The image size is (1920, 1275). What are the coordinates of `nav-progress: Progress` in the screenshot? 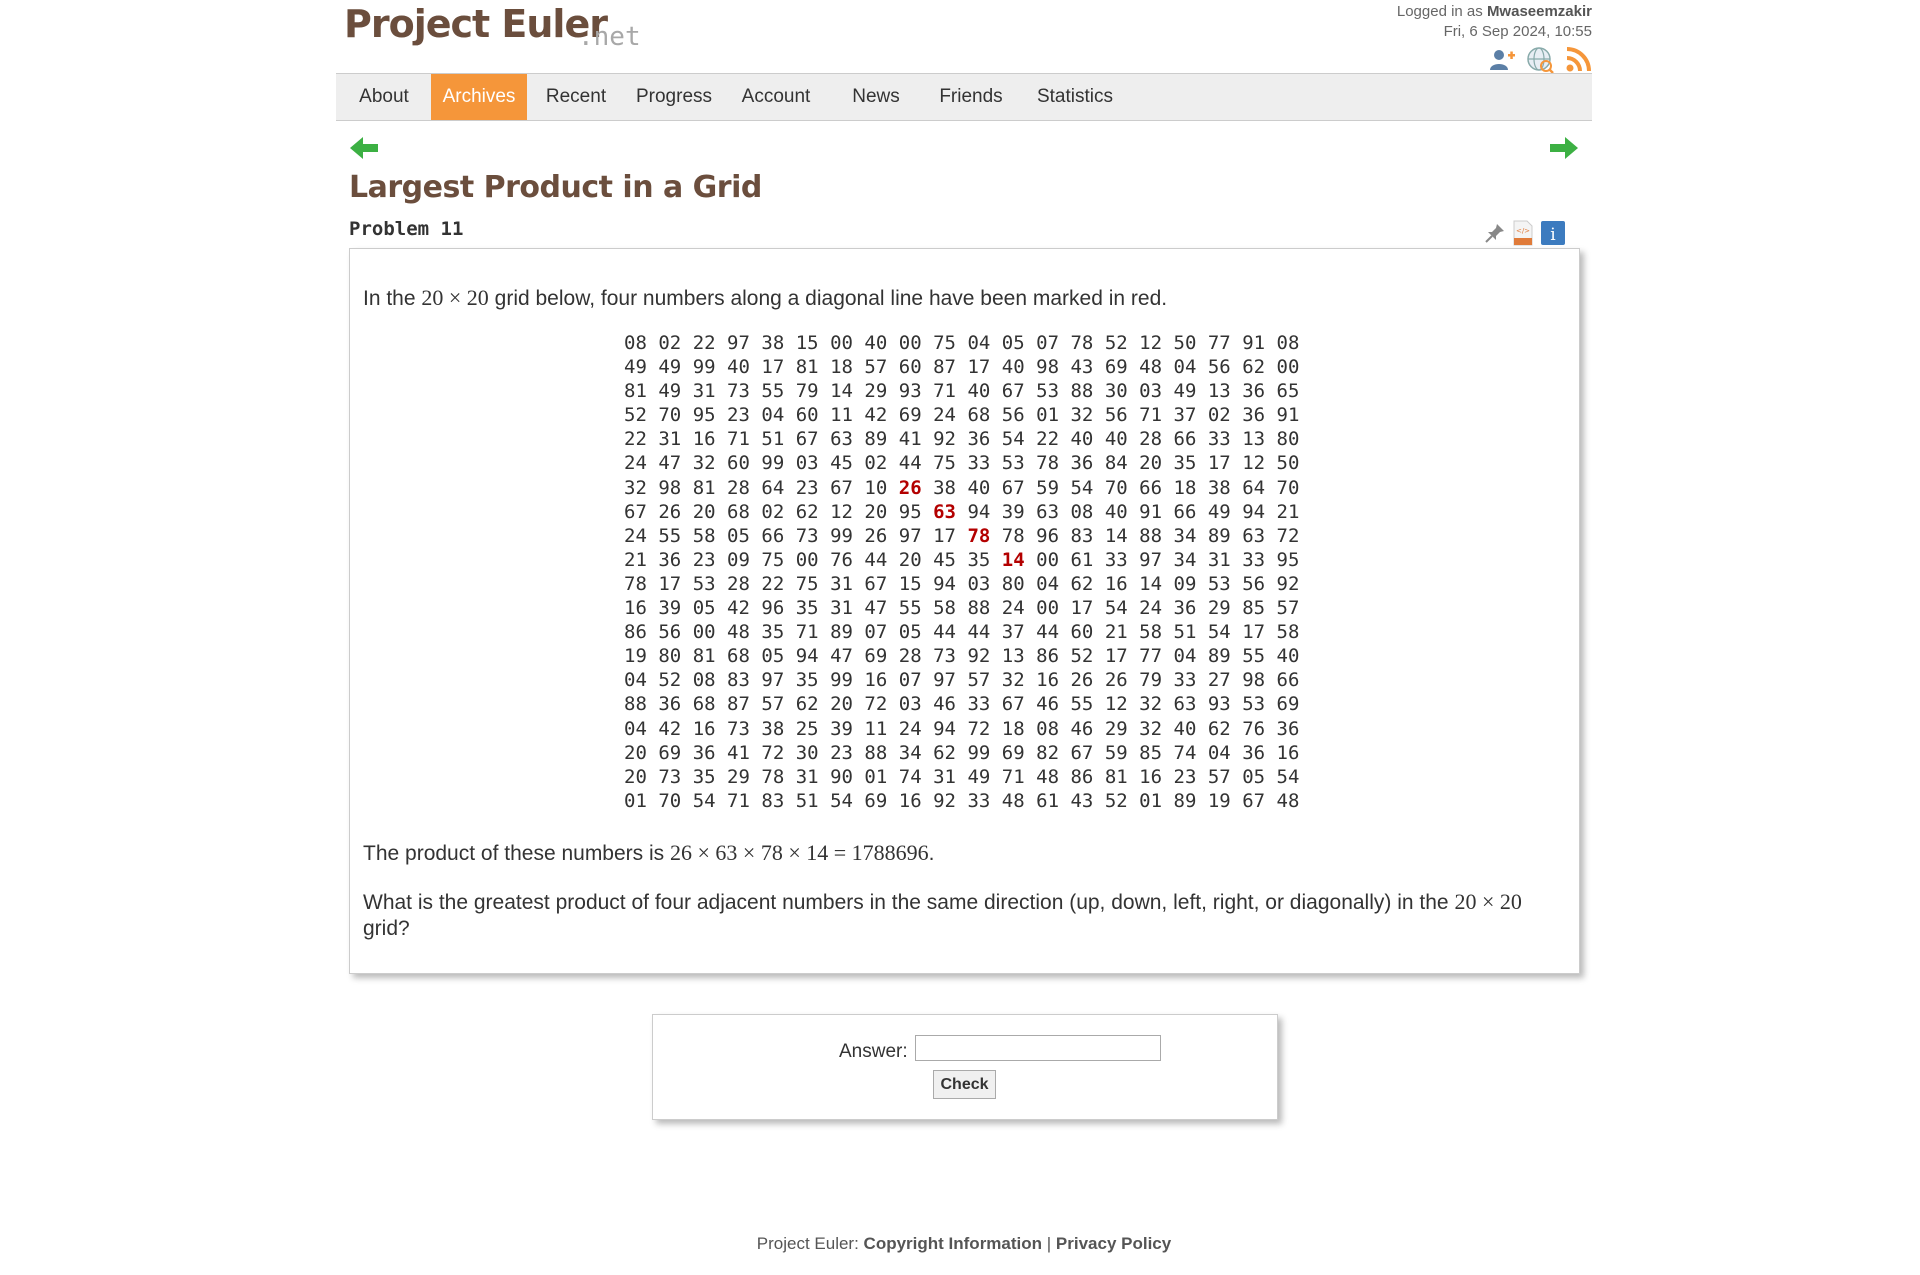 It's located at (674, 97).